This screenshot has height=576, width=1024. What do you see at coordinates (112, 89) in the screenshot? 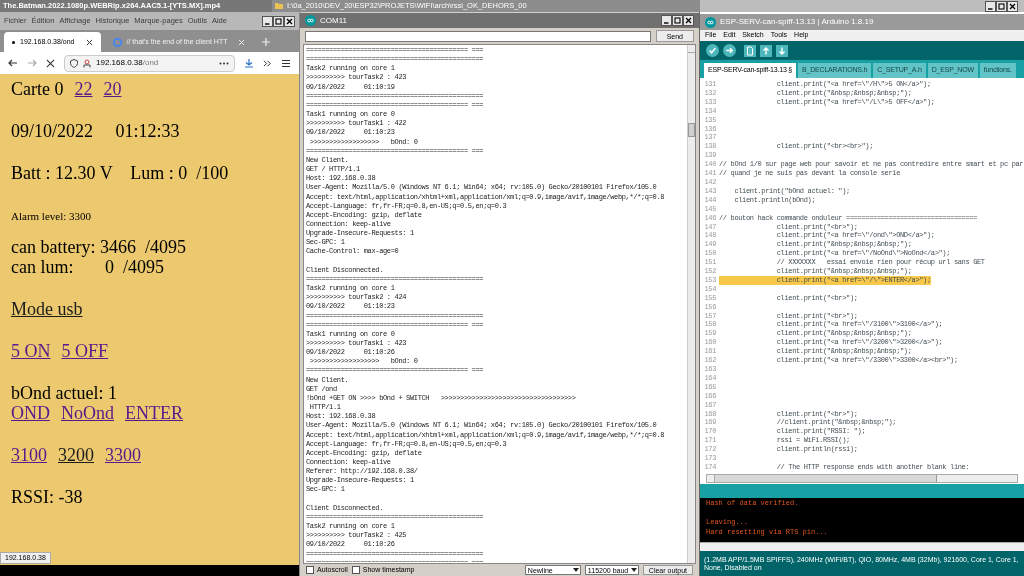
I see `page-link: 20` at bounding box center [112, 89].